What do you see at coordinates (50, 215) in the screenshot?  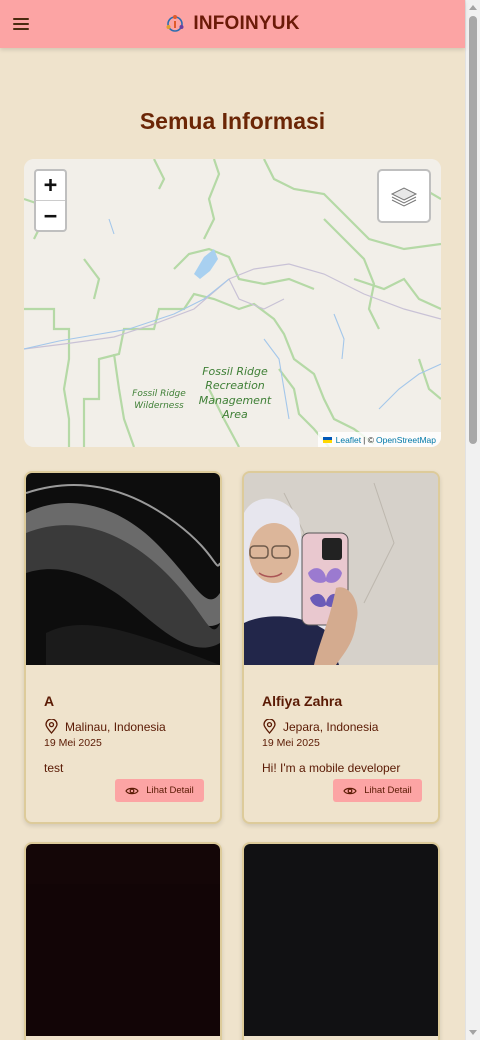 I see `zoom-out-button: −` at bounding box center [50, 215].